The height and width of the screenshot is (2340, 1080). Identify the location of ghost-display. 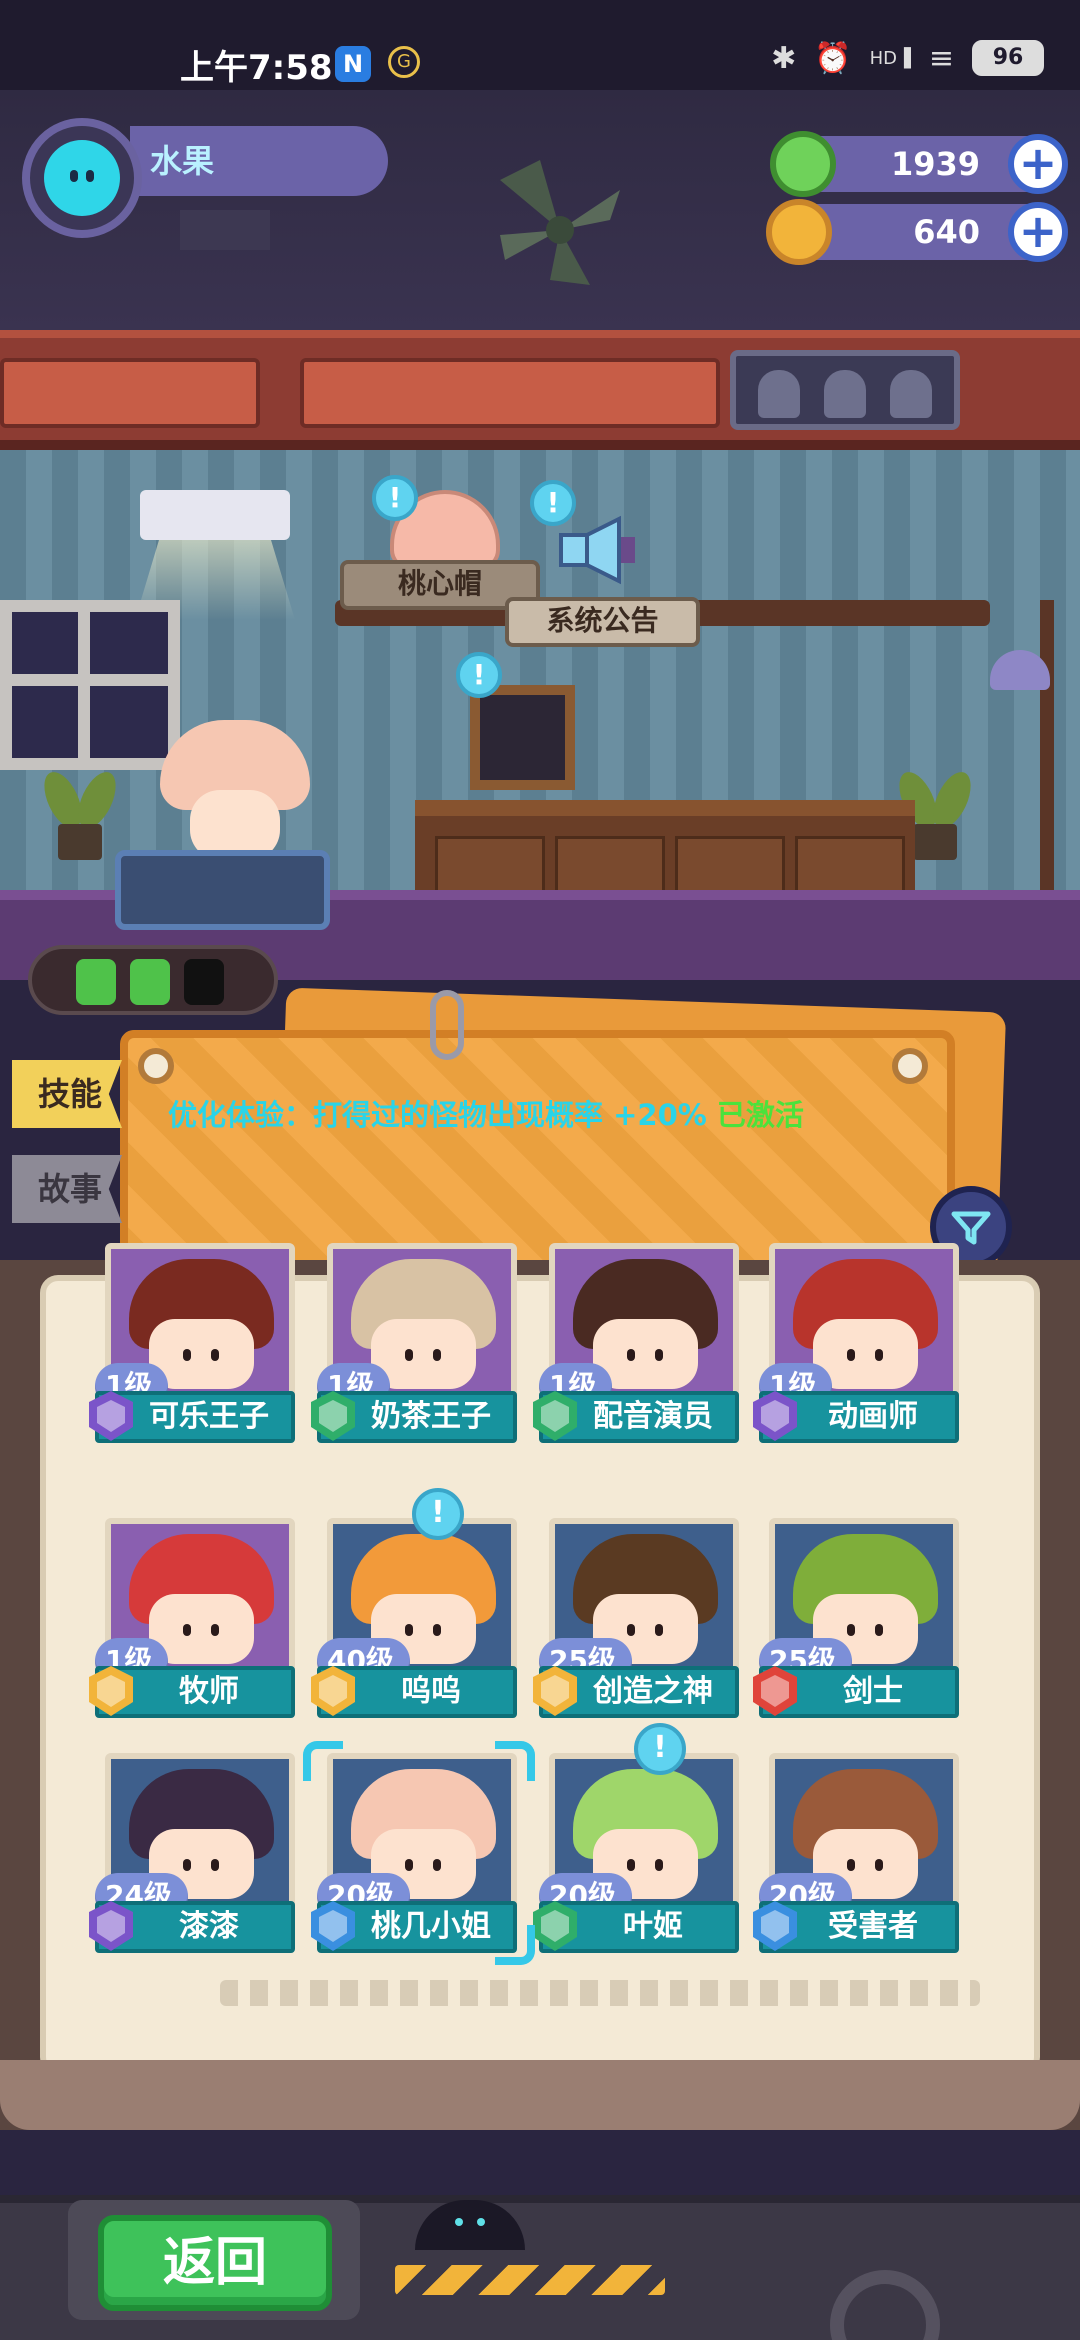
(845, 390).